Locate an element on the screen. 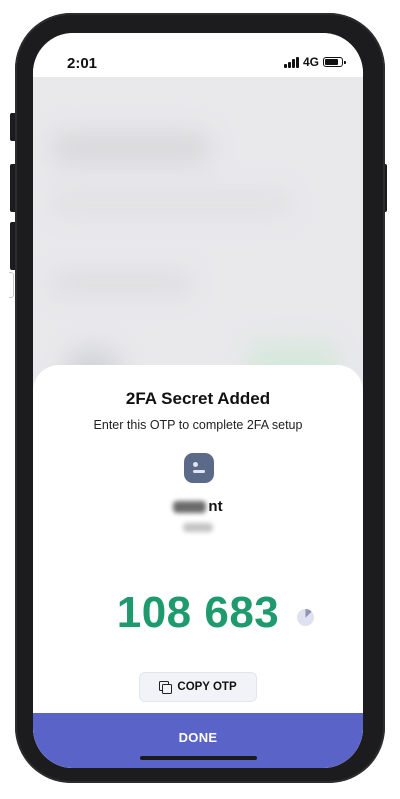 The image size is (400, 799). redacted-account-issuer is located at coordinates (198, 527).